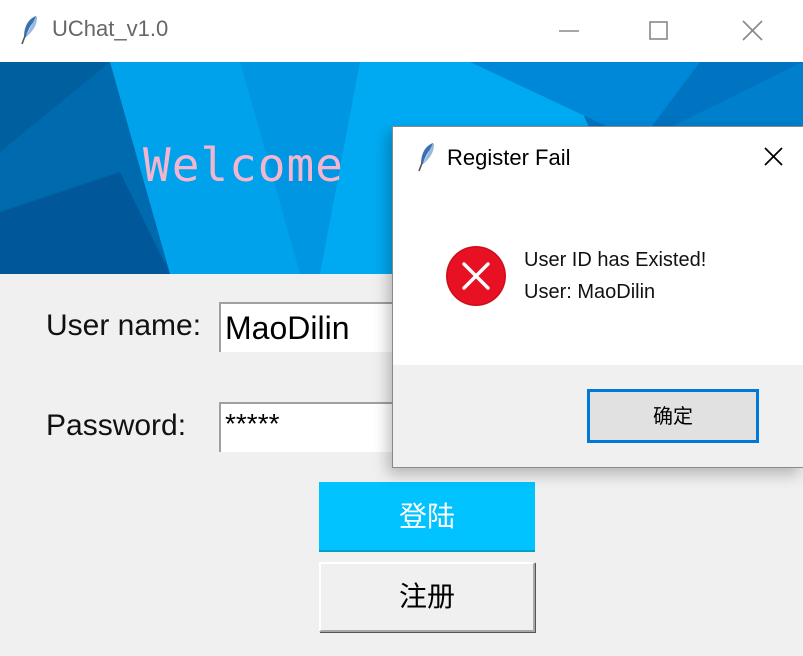 The image size is (803, 656). What do you see at coordinates (598, 277) in the screenshot?
I see `dialog-body: User ID has Existed! User: MaoDilin` at bounding box center [598, 277].